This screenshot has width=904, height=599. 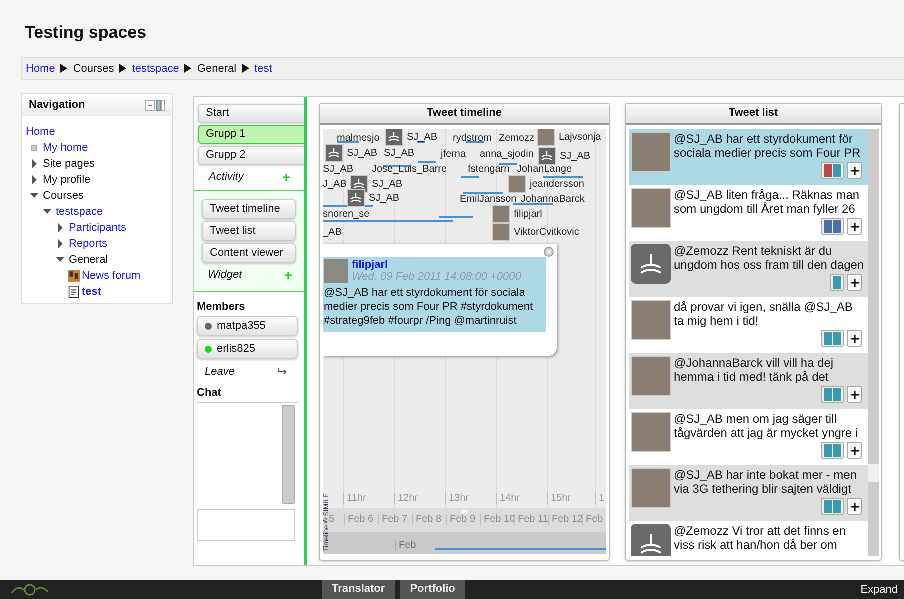 What do you see at coordinates (549, 252) in the screenshot?
I see `close-icon` at bounding box center [549, 252].